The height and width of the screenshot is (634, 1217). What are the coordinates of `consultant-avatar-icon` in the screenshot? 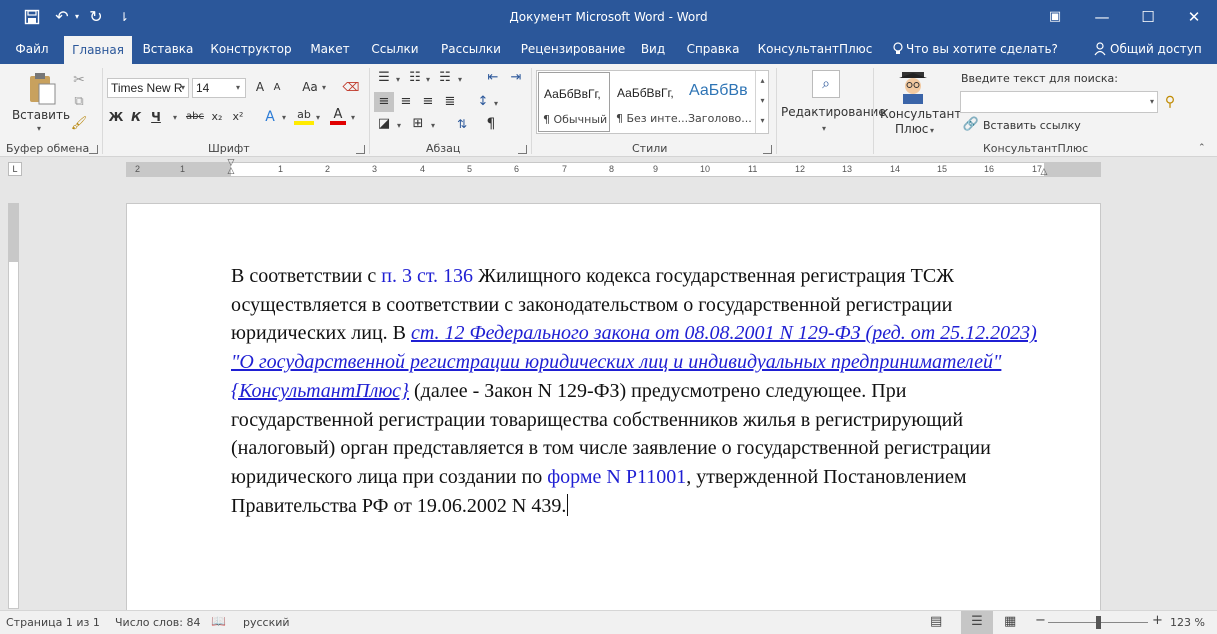 It's located at (913, 87).